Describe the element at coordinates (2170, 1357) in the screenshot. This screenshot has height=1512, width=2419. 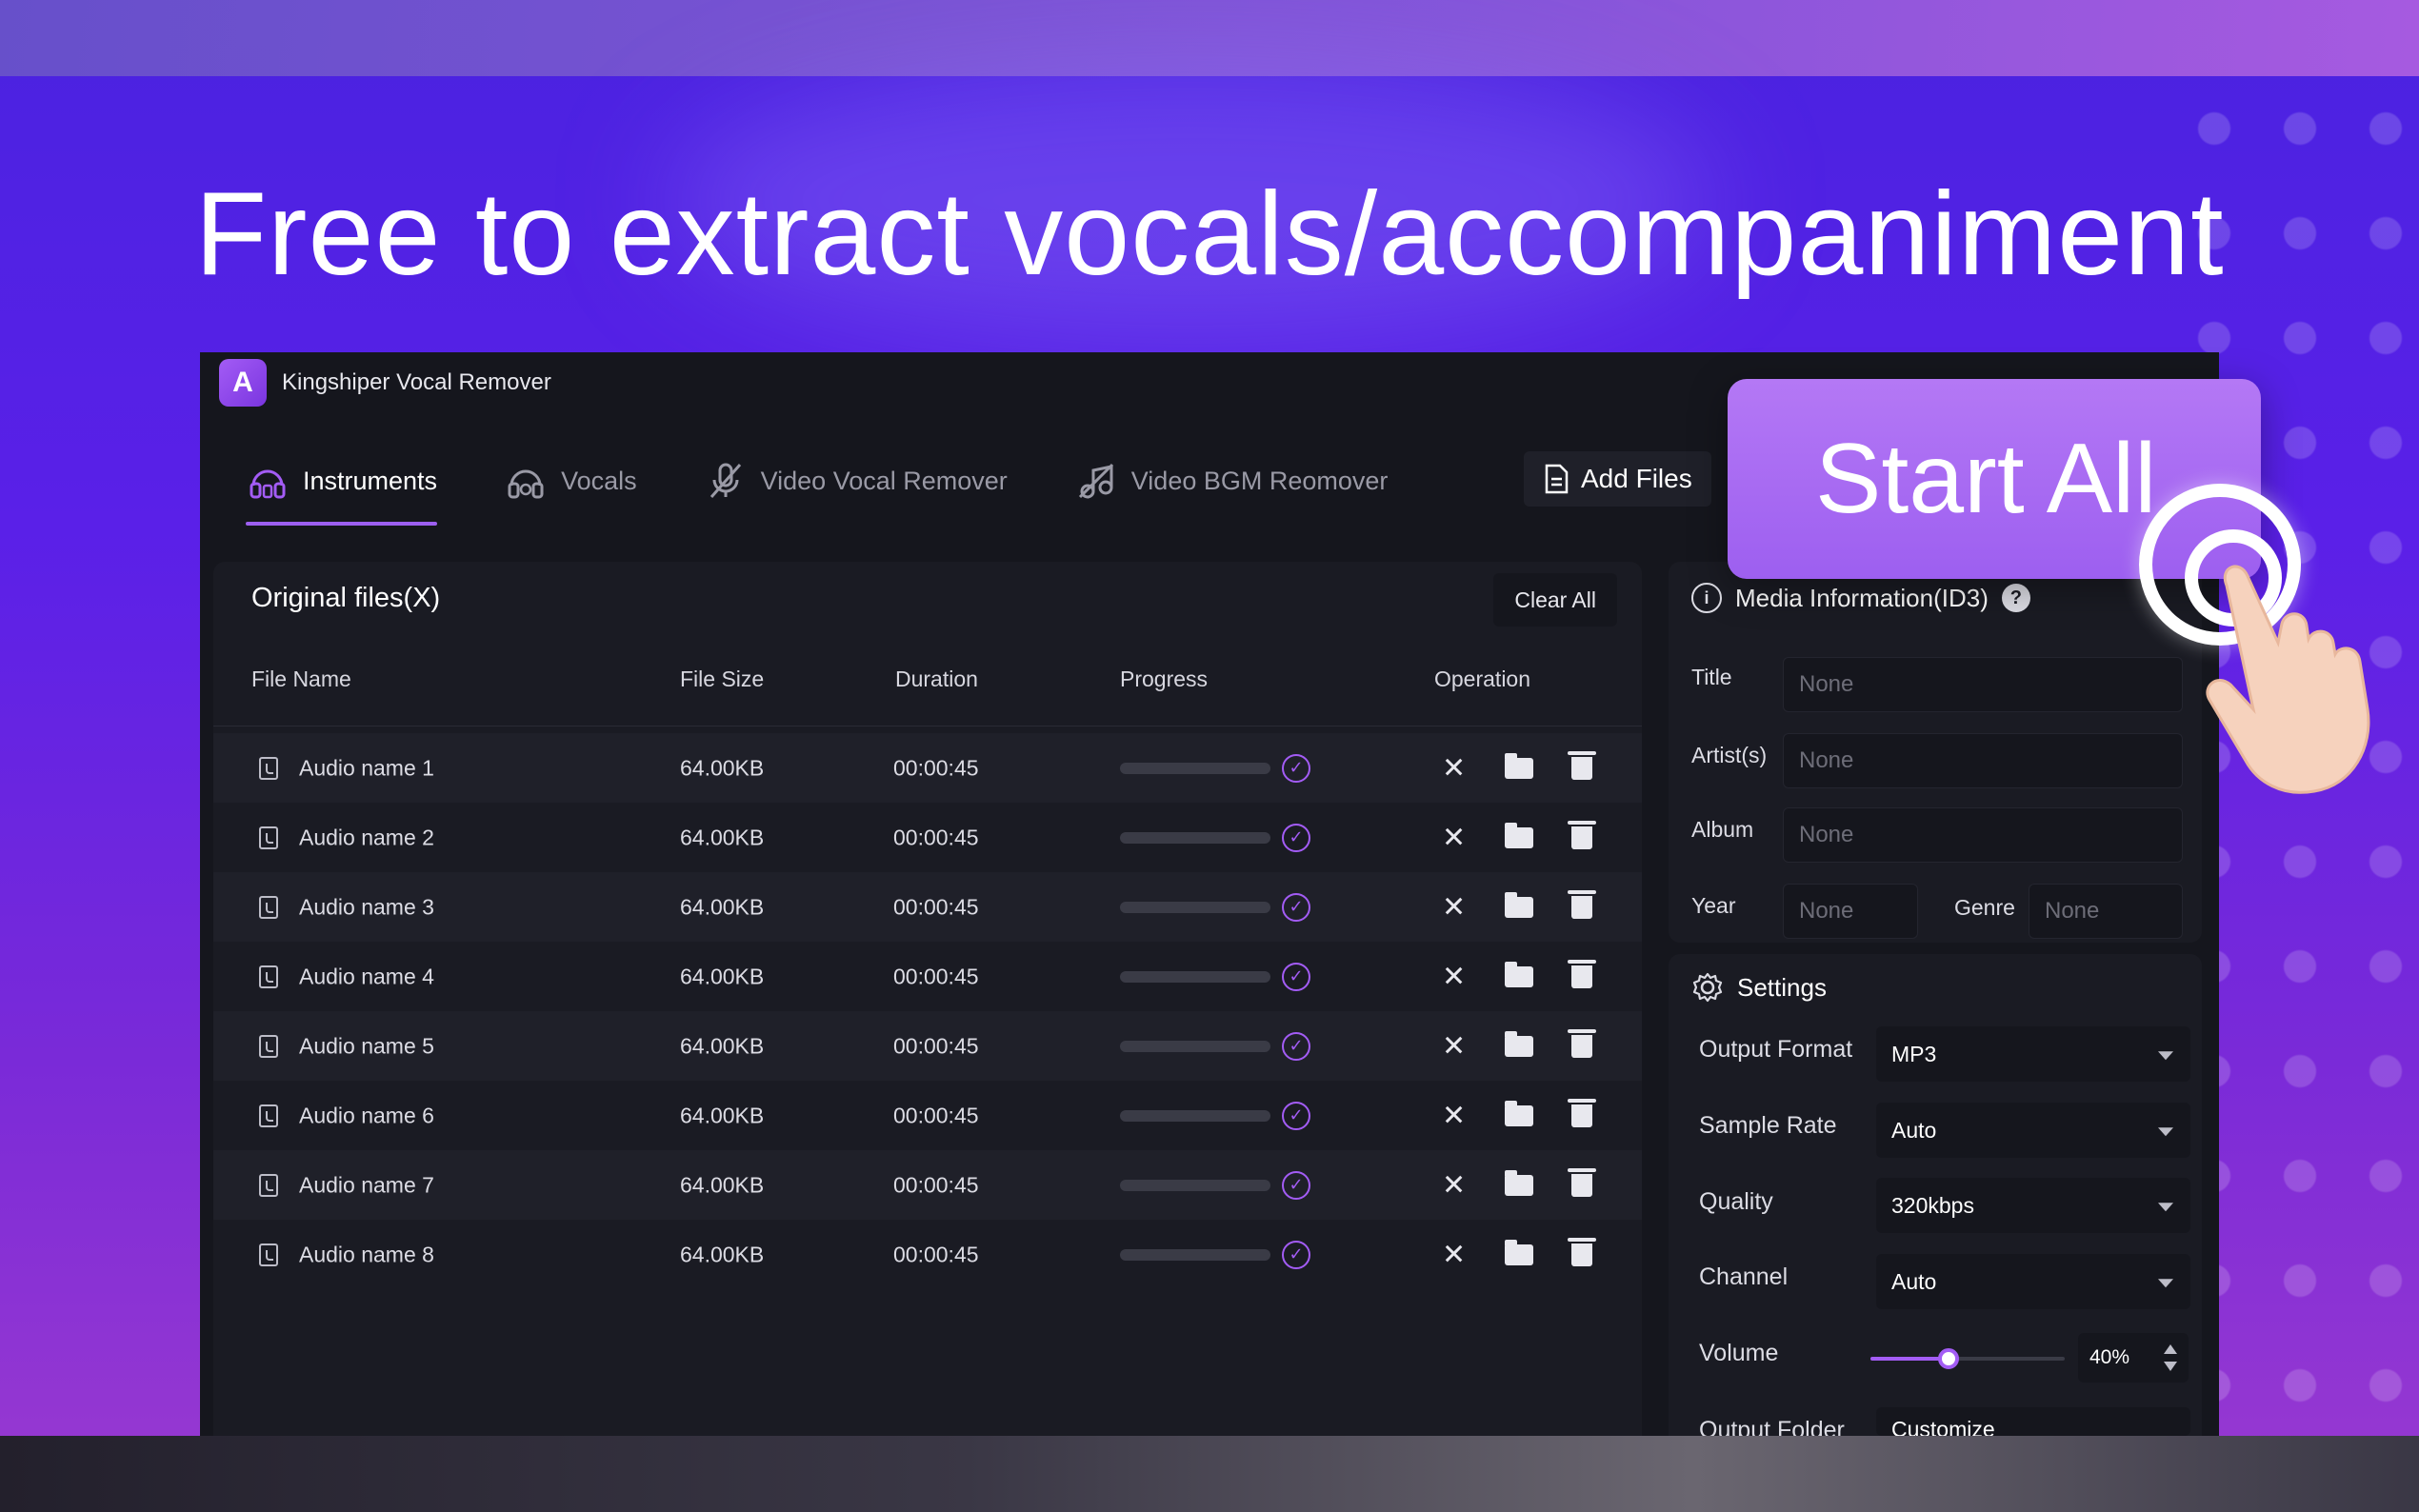
I see `stepper-arrows-icon` at that location.